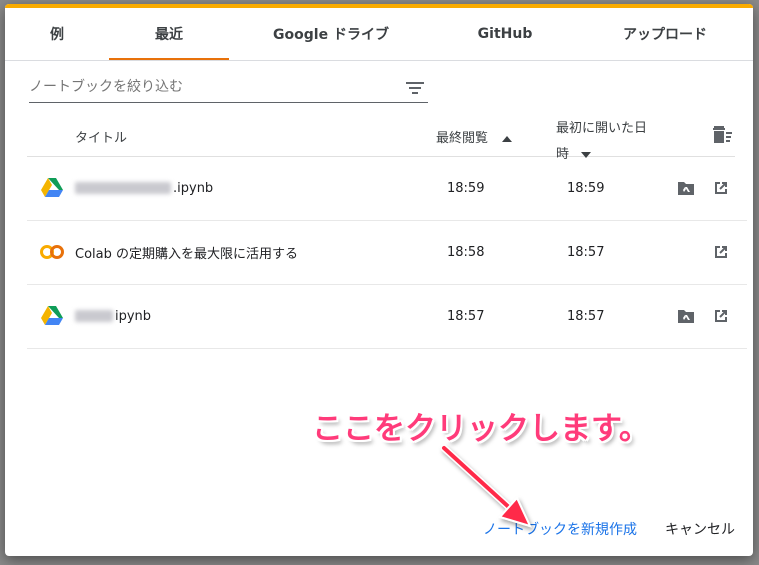 Image resolution: width=759 pixels, height=565 pixels. I want to click on last-viewed-value: 18:58, so click(466, 252).